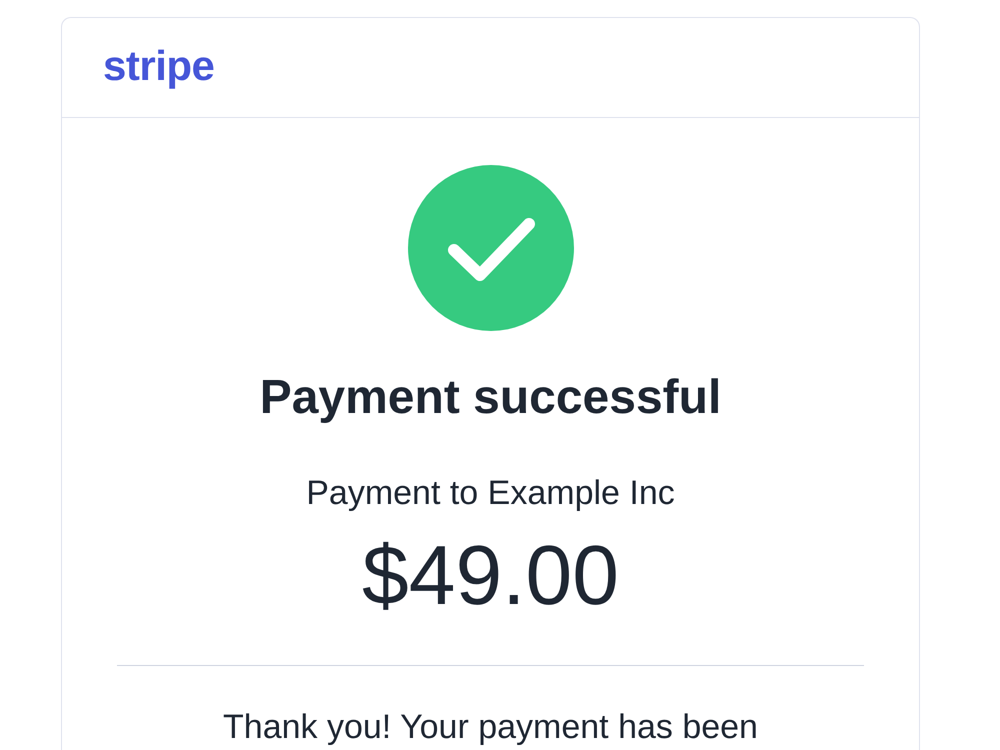  I want to click on logo-text: stripe, so click(158, 65).